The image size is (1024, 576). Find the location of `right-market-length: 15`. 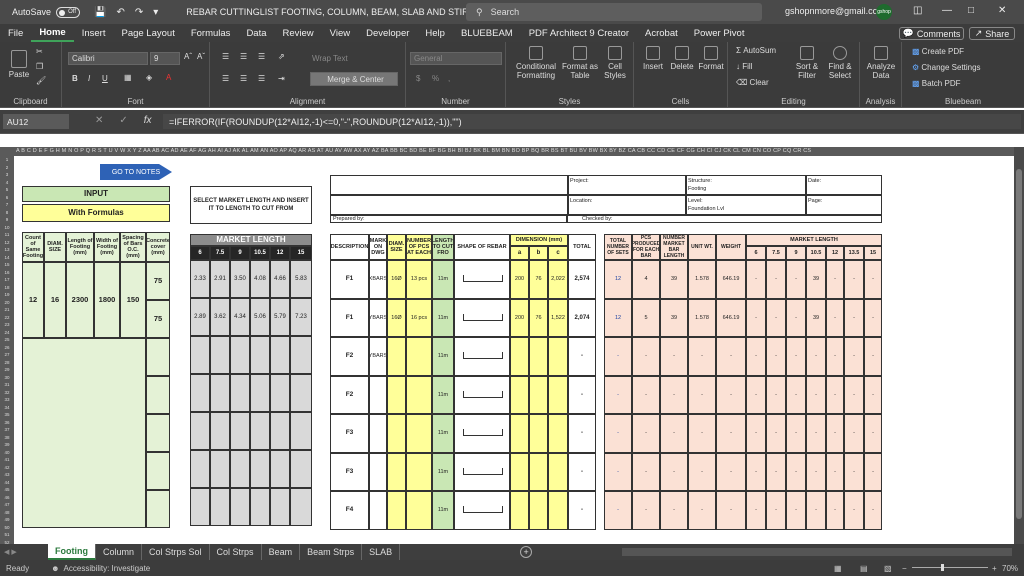

right-market-length: 15 is located at coordinates (873, 253).